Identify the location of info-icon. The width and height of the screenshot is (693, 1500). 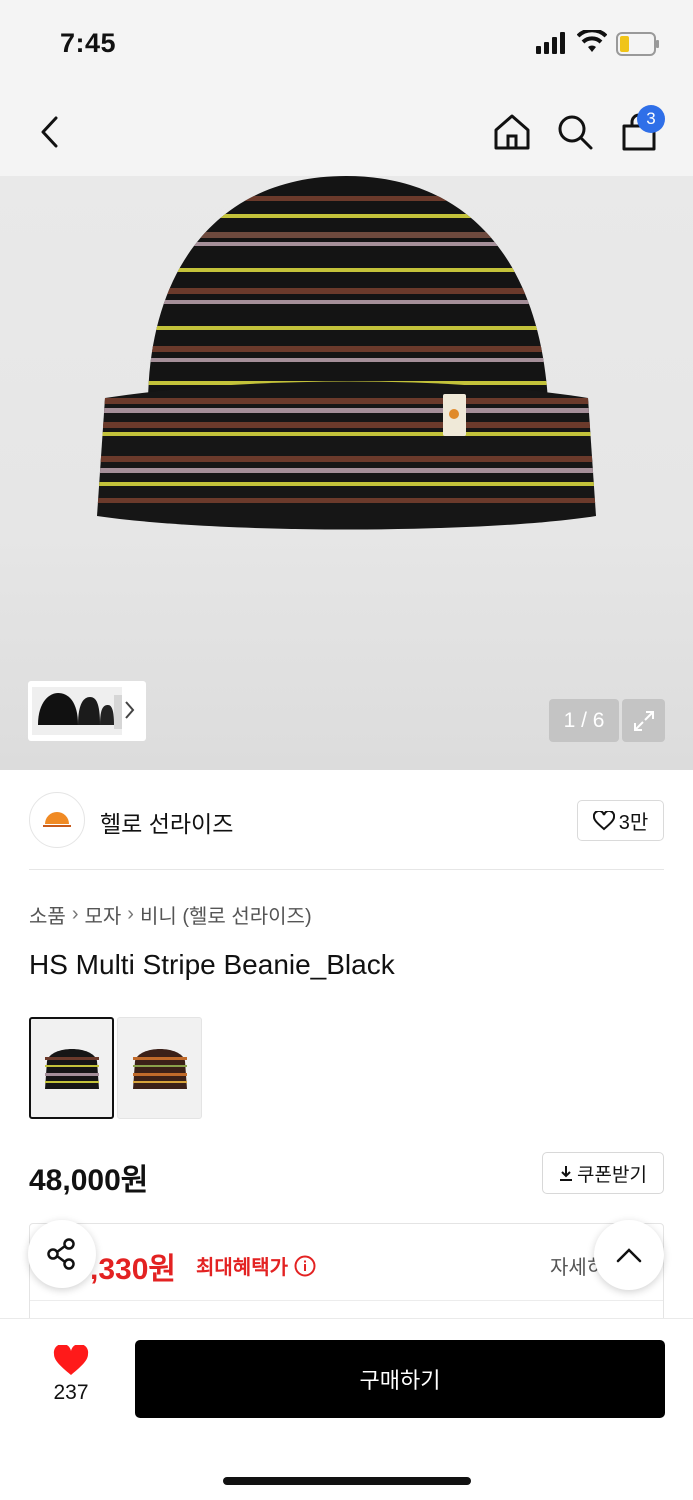
(305, 1266).